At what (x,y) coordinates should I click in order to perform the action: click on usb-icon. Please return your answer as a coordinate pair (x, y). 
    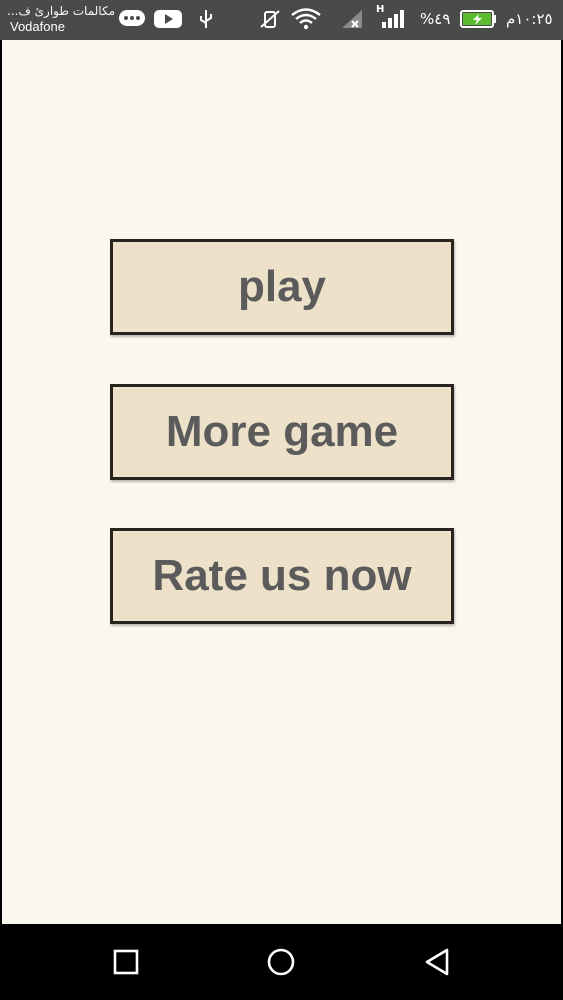
    Looking at the image, I should click on (206, 19).